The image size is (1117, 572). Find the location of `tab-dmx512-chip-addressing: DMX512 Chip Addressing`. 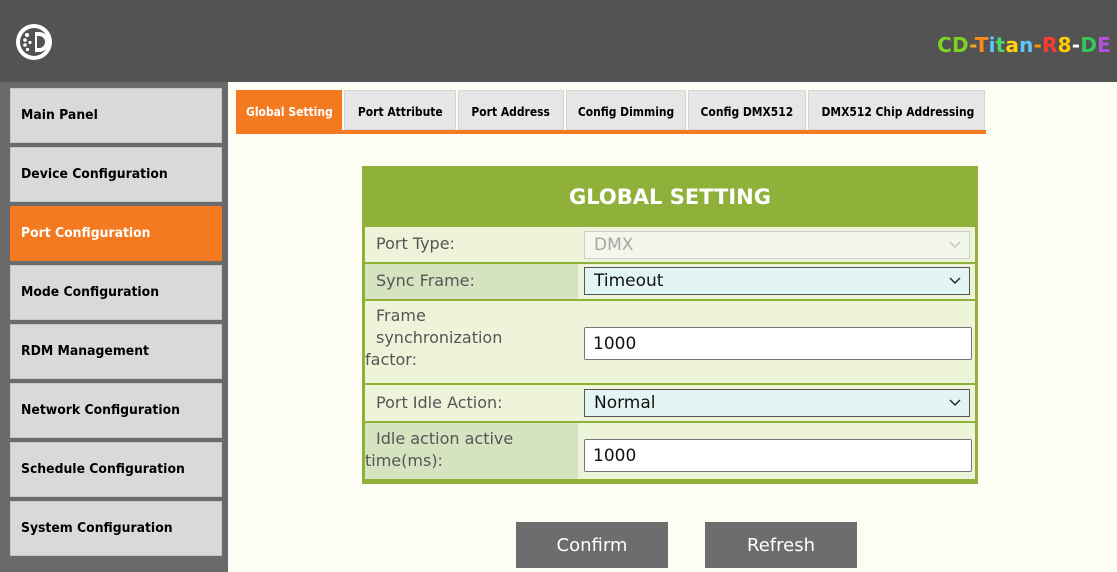

tab-dmx512-chip-addressing: DMX512 Chip Addressing is located at coordinates (896, 110).